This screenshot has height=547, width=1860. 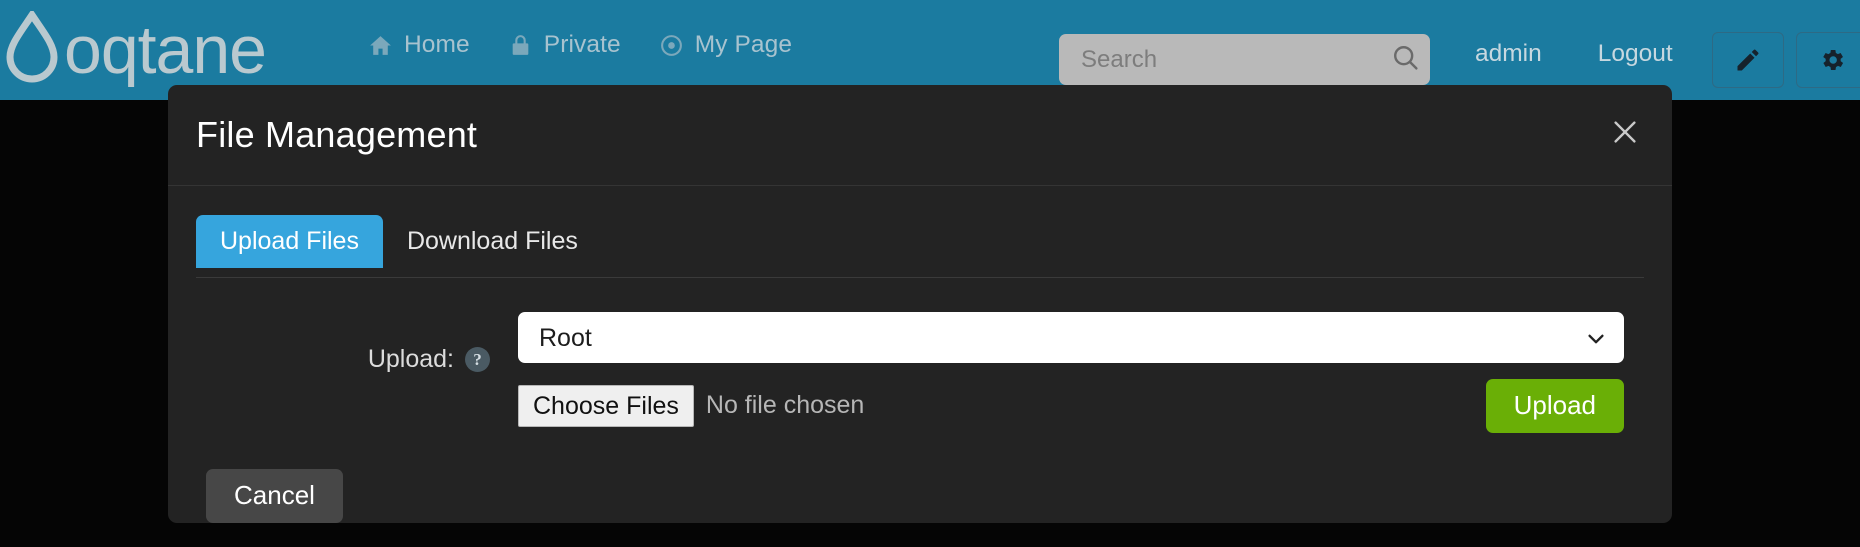 I want to click on upload-label-group: Upload: ?, so click(x=343, y=343).